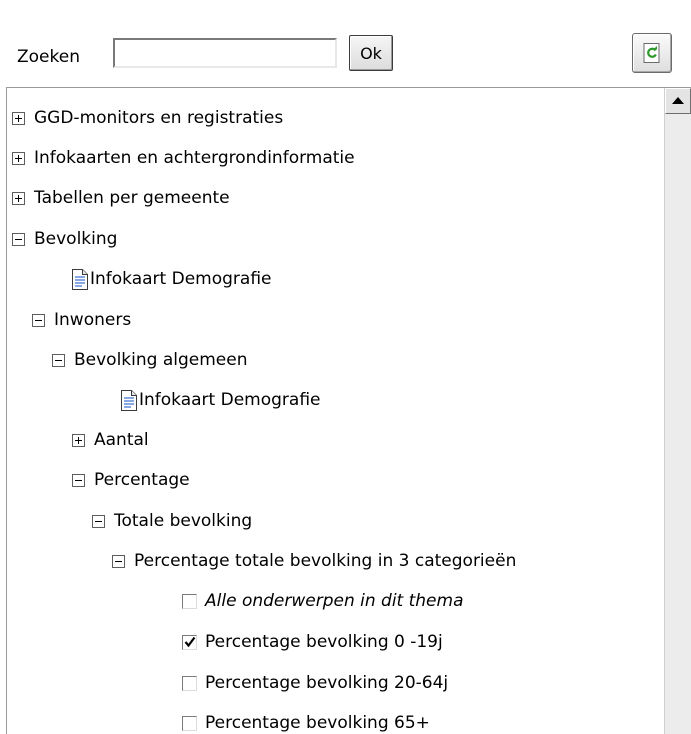 This screenshot has height=734, width=691. I want to click on tree-node-label: Percentage, so click(142, 480).